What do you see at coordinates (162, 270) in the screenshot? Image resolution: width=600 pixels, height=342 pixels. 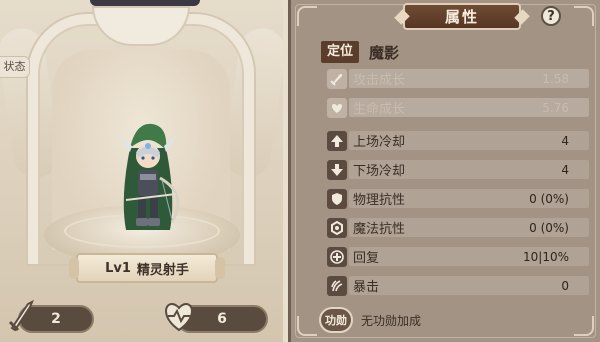 I see `hero-name: 精灵射手` at bounding box center [162, 270].